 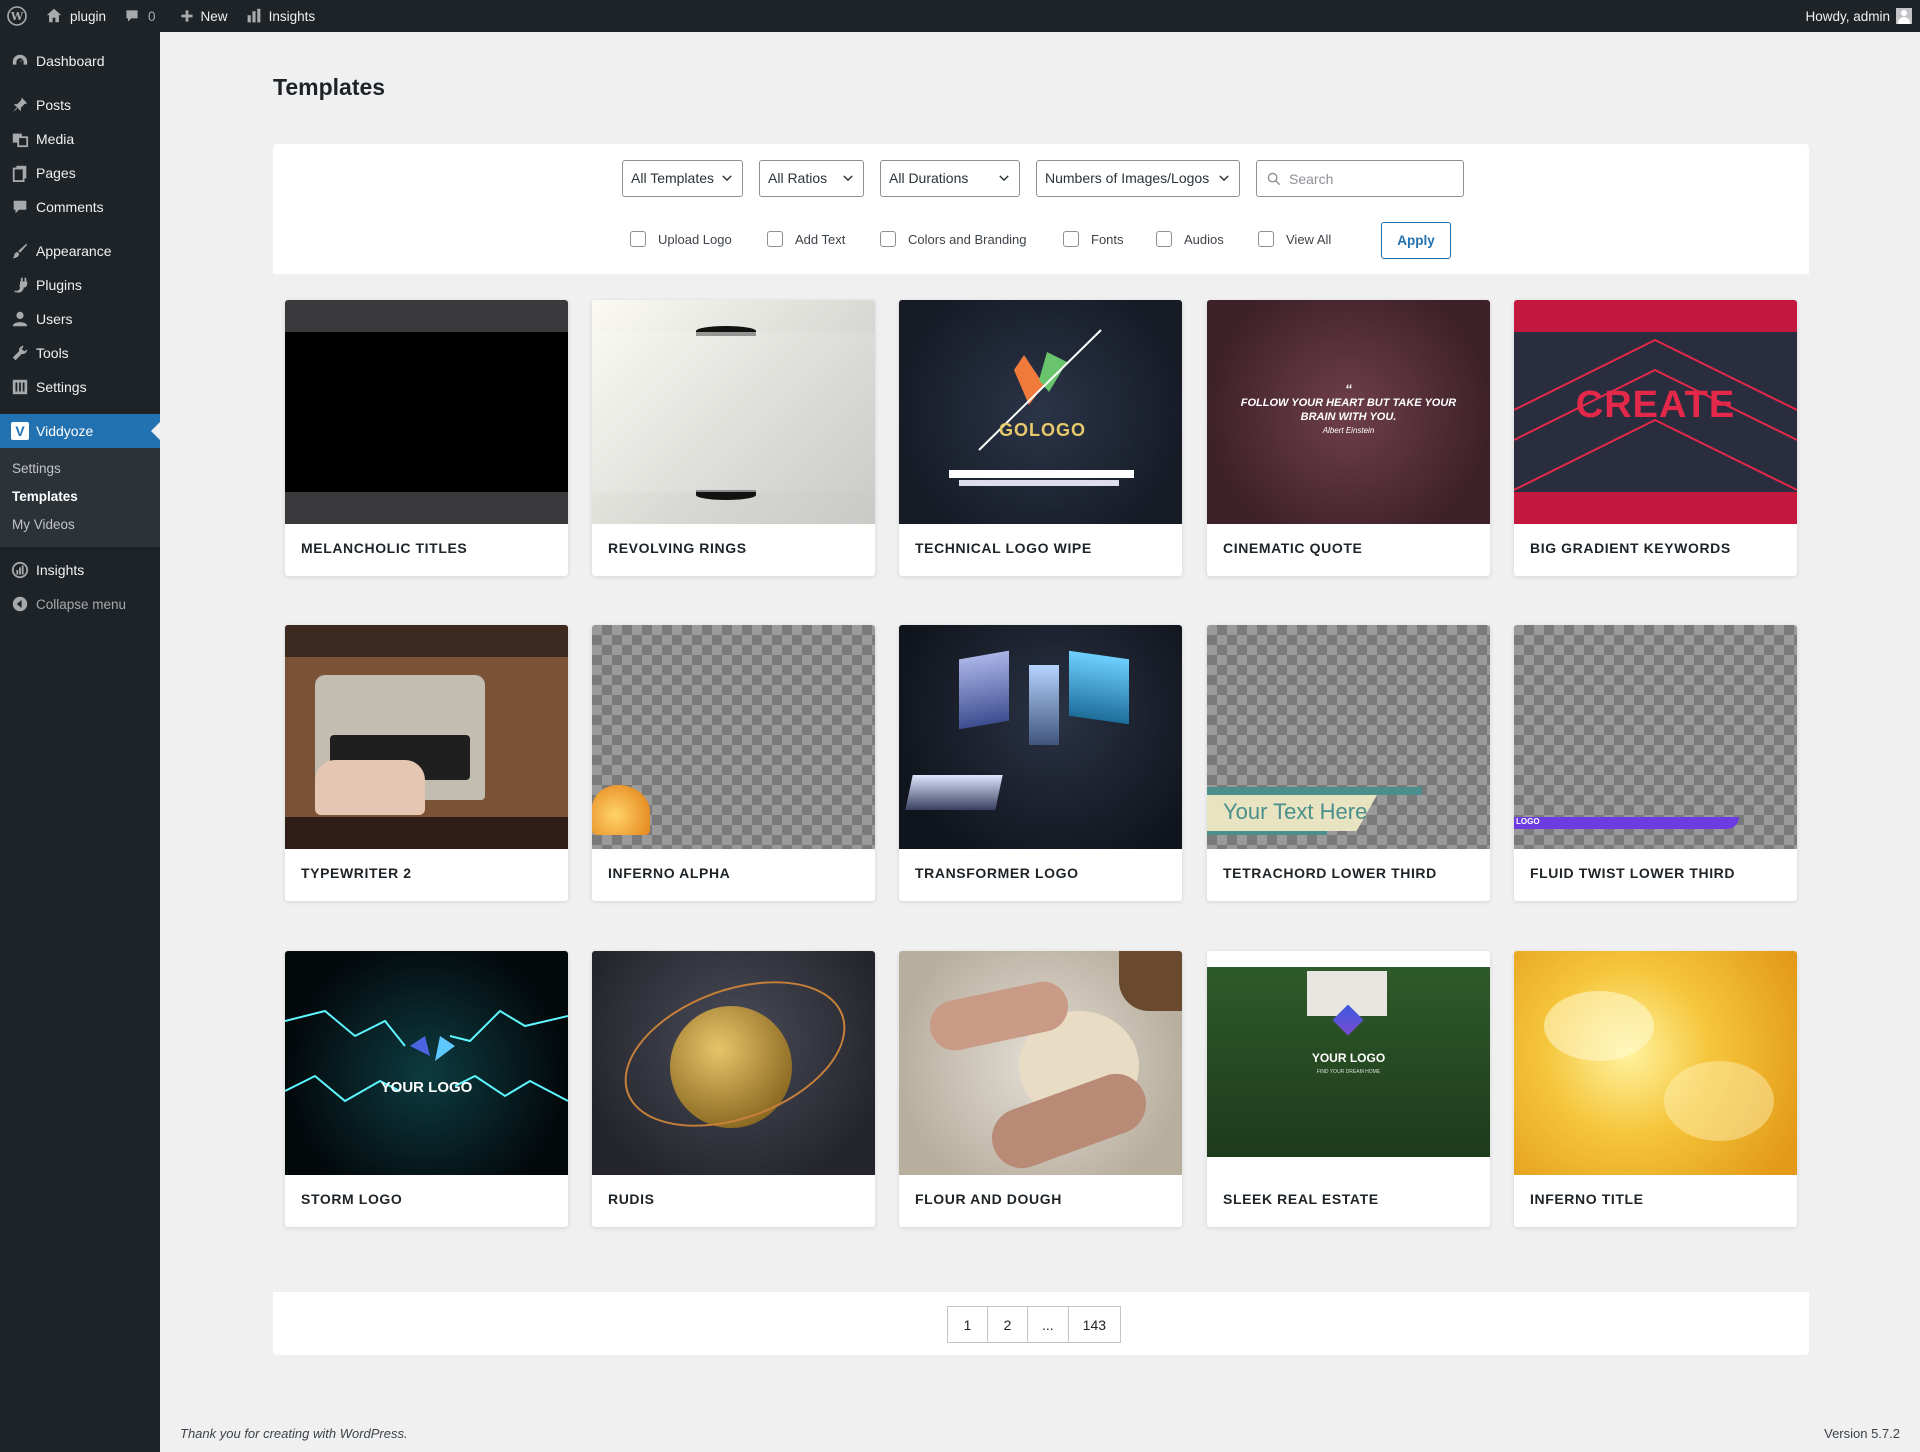 I want to click on sidebar-item-appearance: Appearance, so click(x=80, y=251).